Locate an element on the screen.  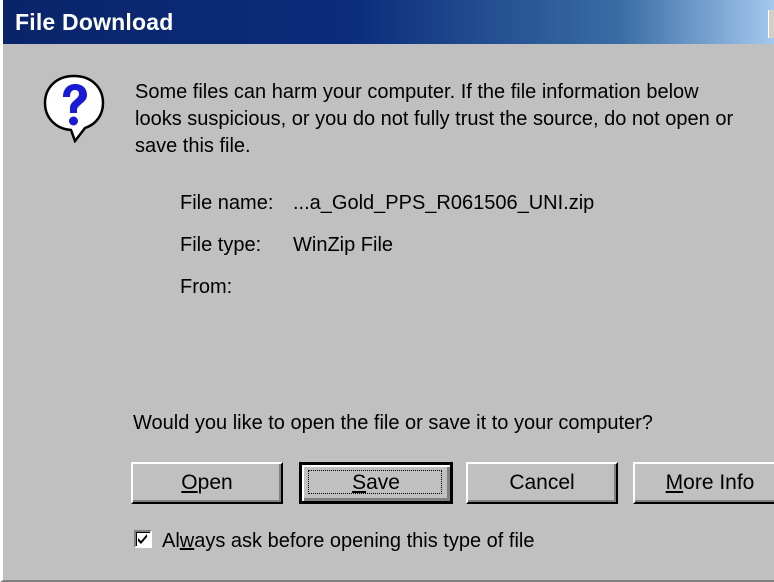
focus-rectangle is located at coordinates (375, 482).